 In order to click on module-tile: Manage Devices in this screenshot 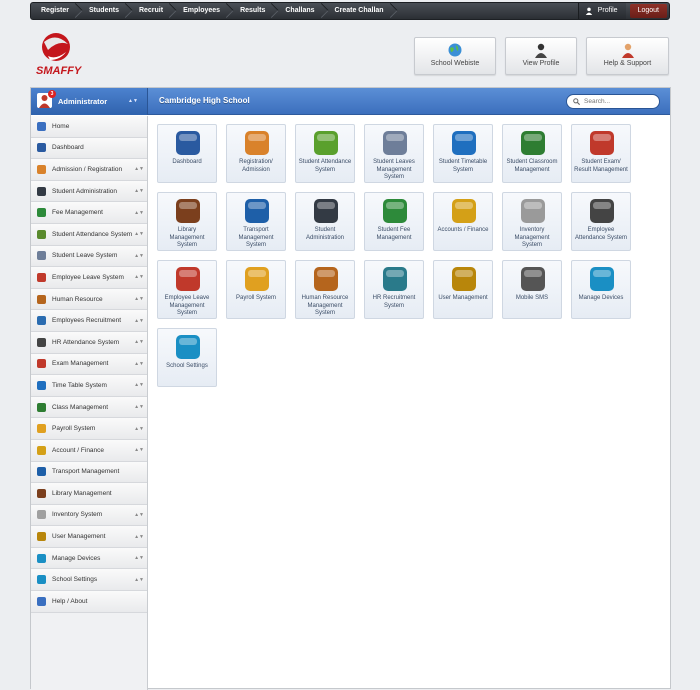, I will do `click(601, 289)`.